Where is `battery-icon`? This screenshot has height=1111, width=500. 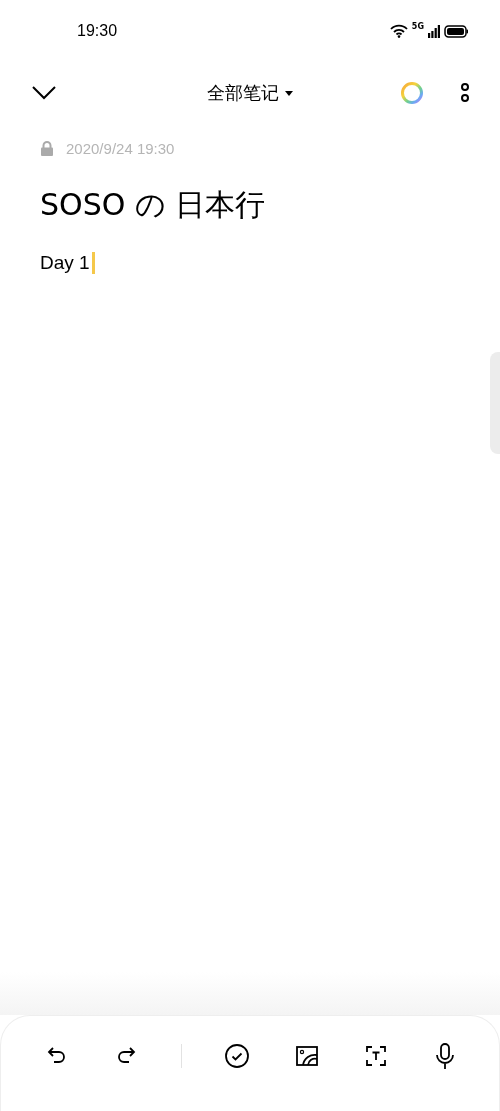 battery-icon is located at coordinates (456, 31).